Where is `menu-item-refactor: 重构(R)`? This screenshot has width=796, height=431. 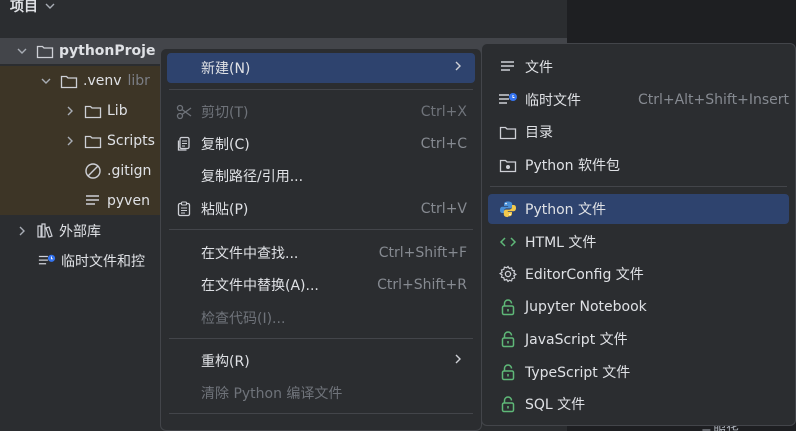 menu-item-refactor: 重构(R) is located at coordinates (321, 361).